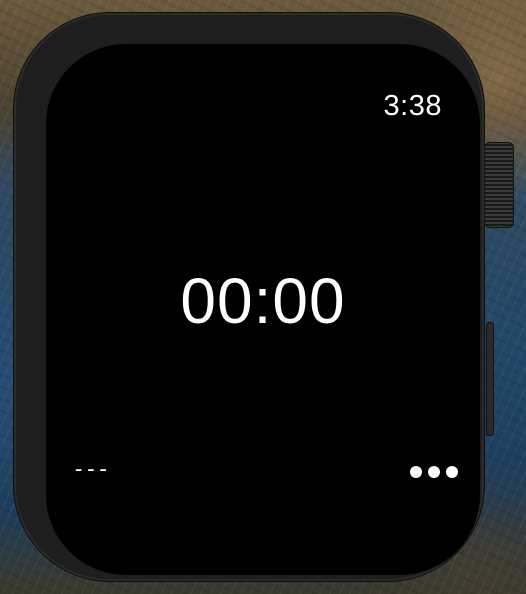 Image resolution: width=526 pixels, height=594 pixels. I want to click on status-time: 3:38, so click(412, 106).